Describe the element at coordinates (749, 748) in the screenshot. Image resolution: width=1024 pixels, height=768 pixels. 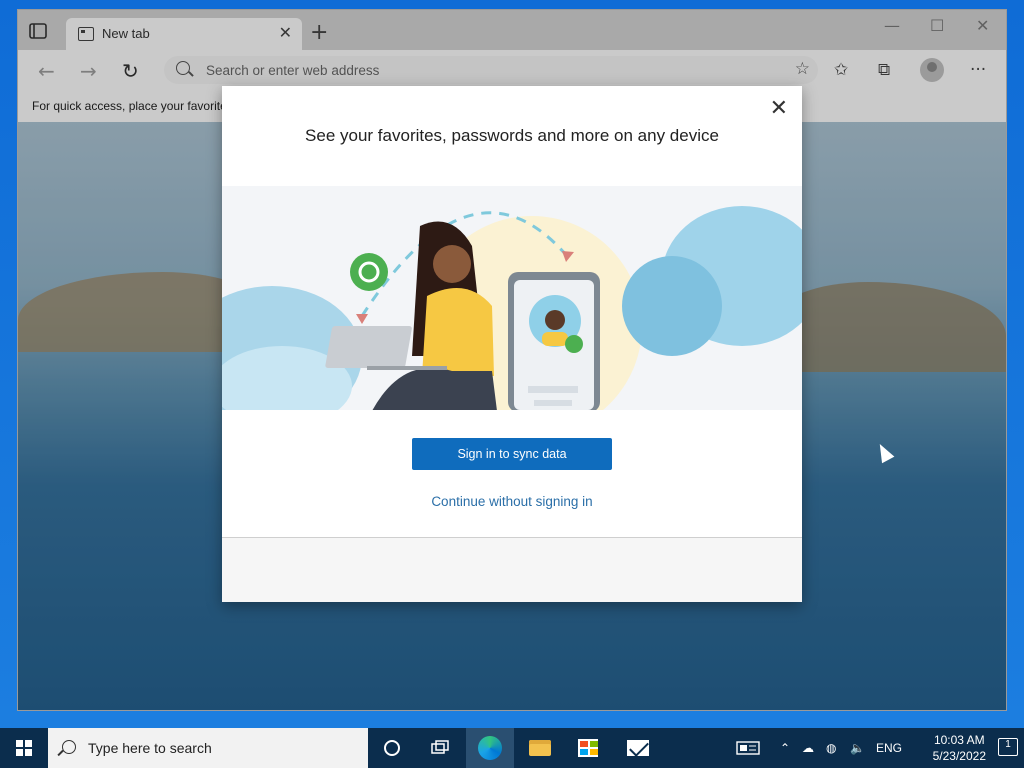
I see `news-icon` at that location.